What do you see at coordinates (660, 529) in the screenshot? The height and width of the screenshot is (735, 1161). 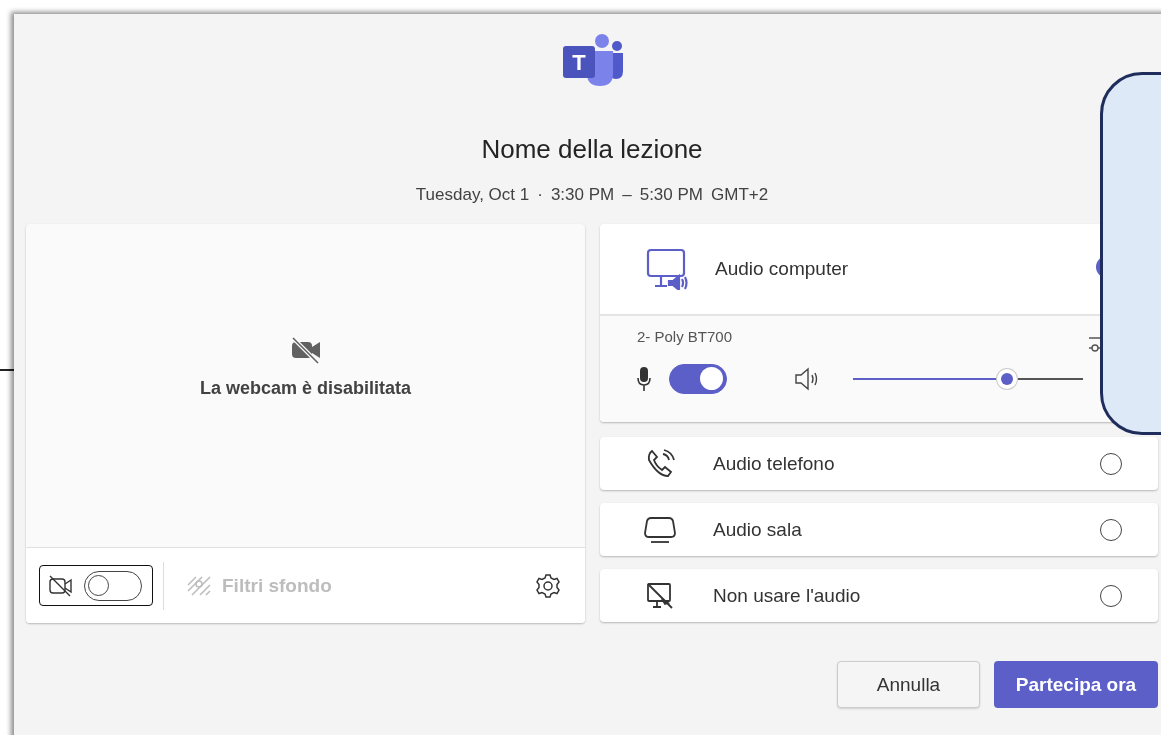 I see `room-speaker-icon` at bounding box center [660, 529].